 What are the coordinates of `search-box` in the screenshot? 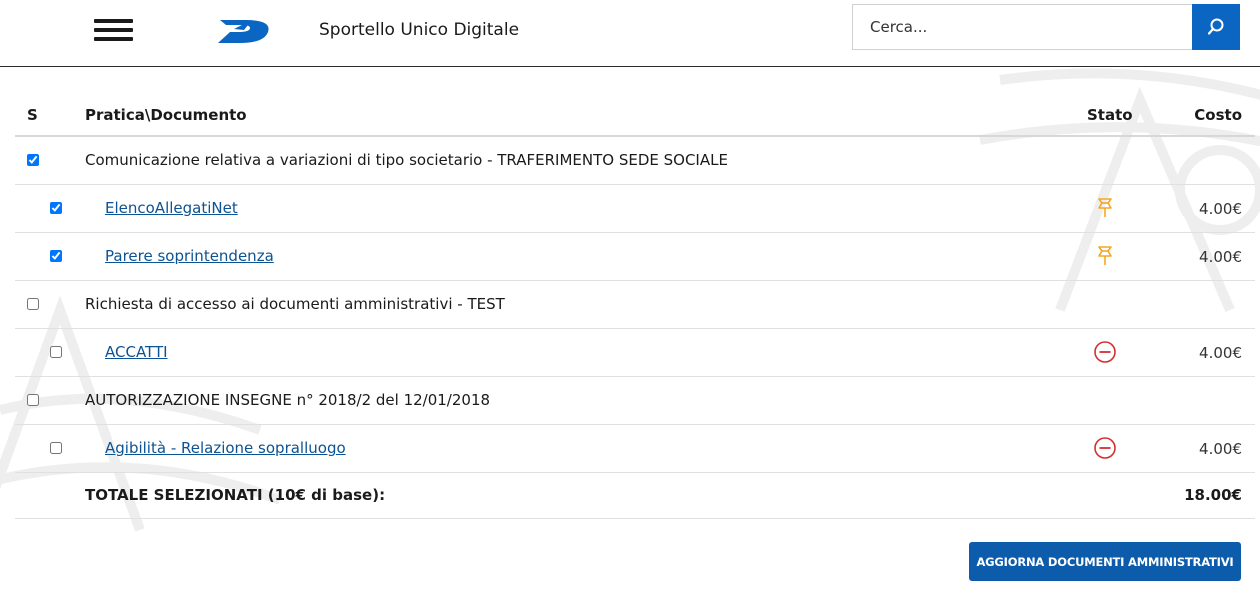 It's located at (1022, 27).